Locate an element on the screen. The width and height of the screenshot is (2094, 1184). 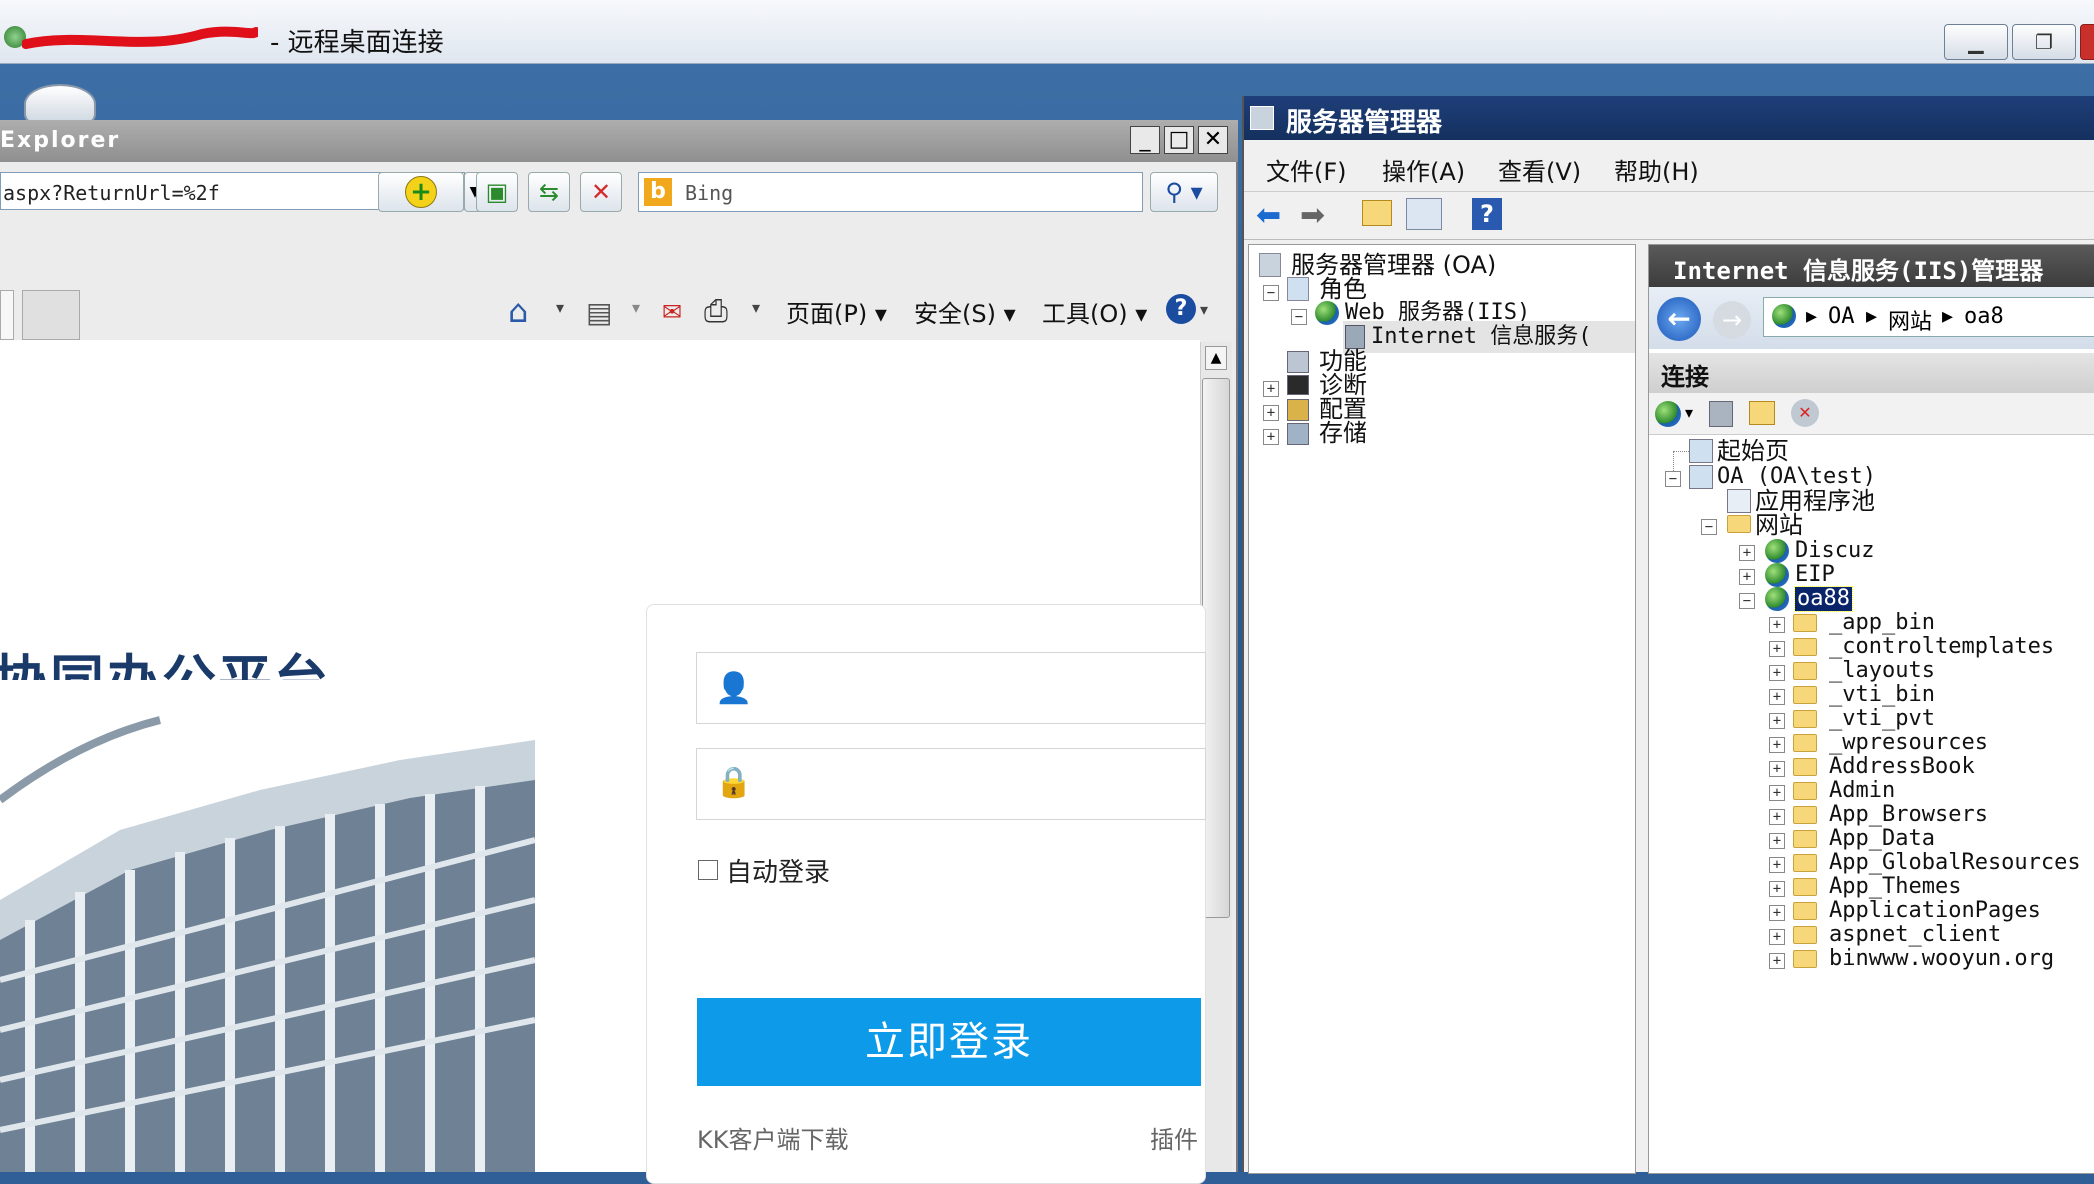
breadcrumb-oa: OA is located at coordinates (1841, 316).